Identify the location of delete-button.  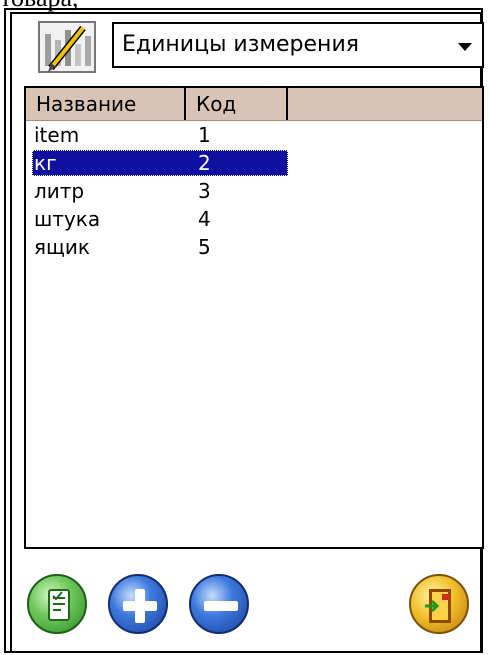
(219, 604).